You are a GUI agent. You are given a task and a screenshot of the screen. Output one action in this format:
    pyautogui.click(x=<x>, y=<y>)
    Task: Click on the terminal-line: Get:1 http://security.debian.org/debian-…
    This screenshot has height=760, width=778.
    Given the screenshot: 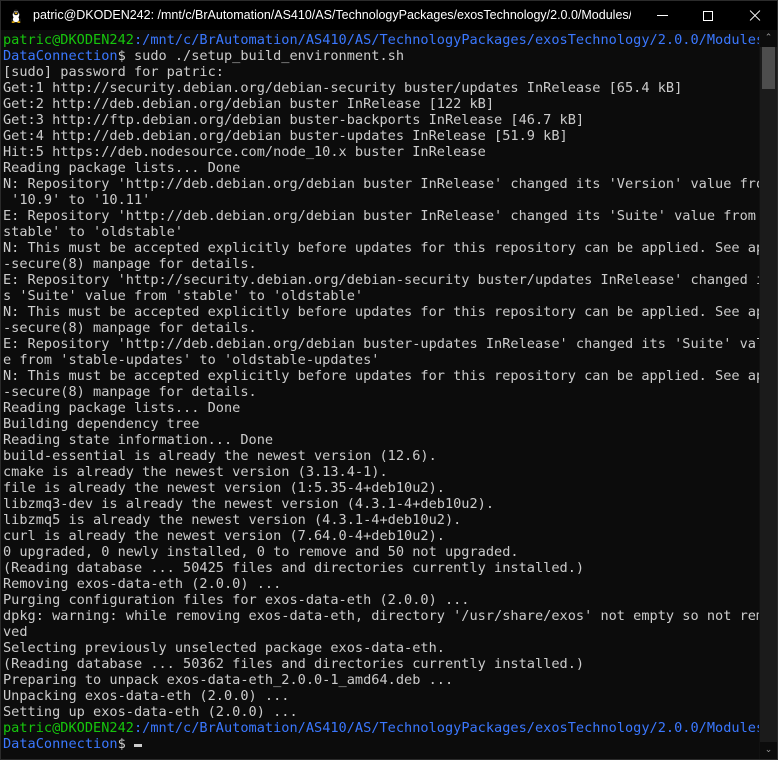 What is the action you would take?
    pyautogui.click(x=381, y=88)
    